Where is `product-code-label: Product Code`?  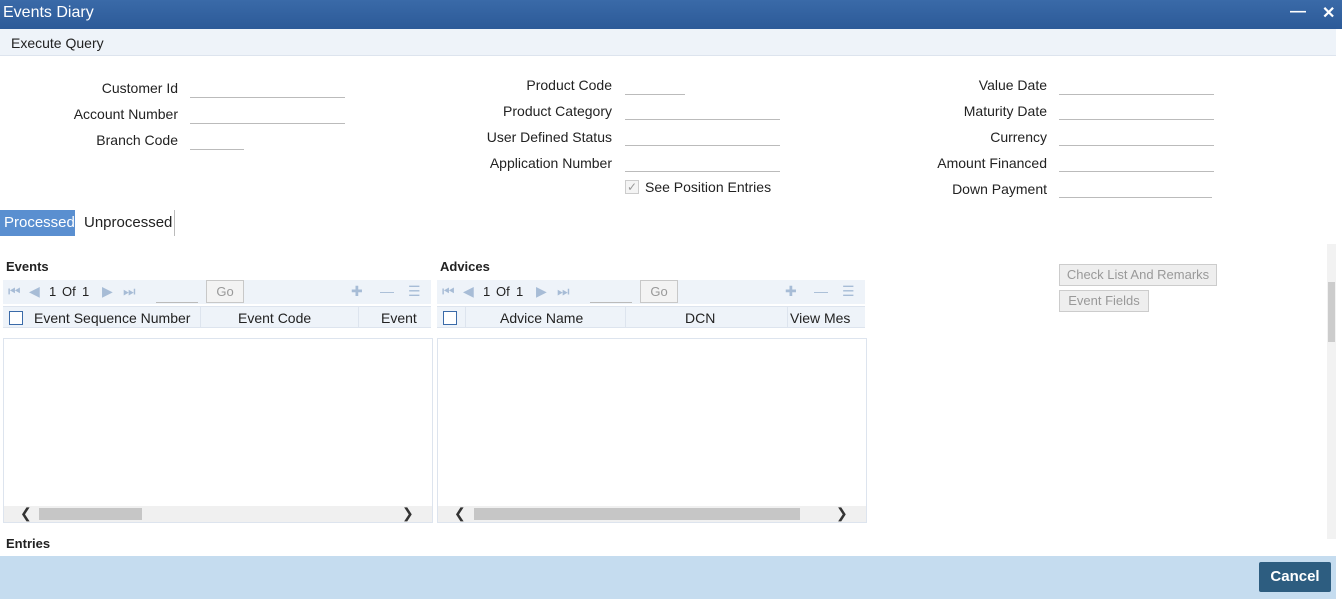 product-code-label: Product Code is located at coordinates (569, 85).